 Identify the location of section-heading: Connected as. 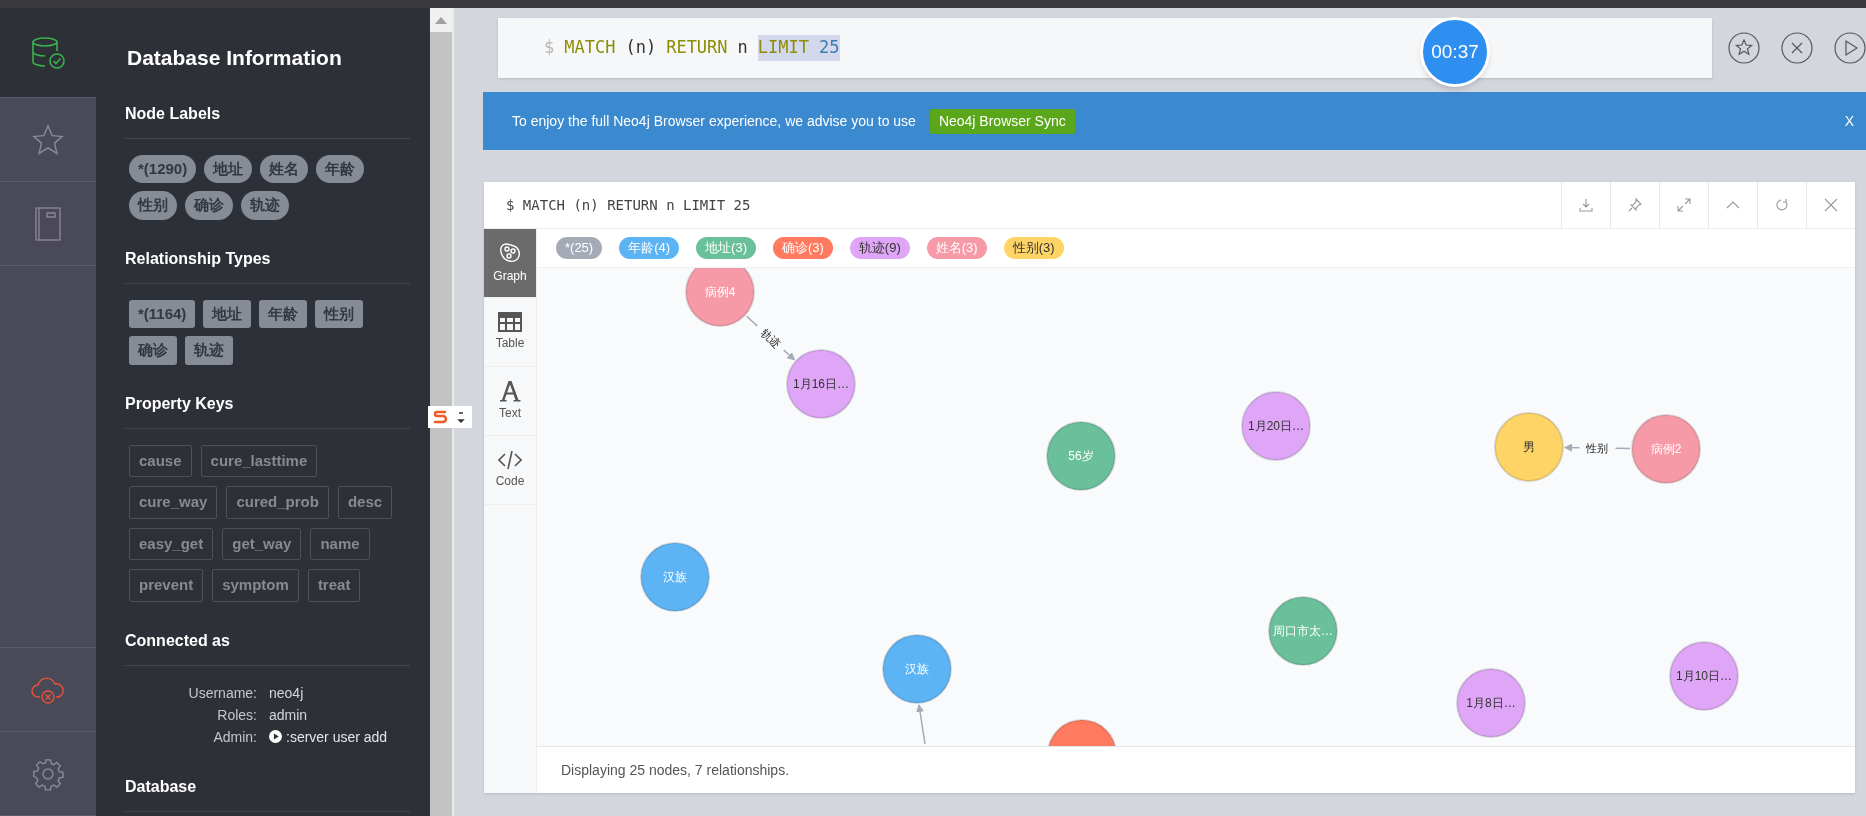
(178, 640).